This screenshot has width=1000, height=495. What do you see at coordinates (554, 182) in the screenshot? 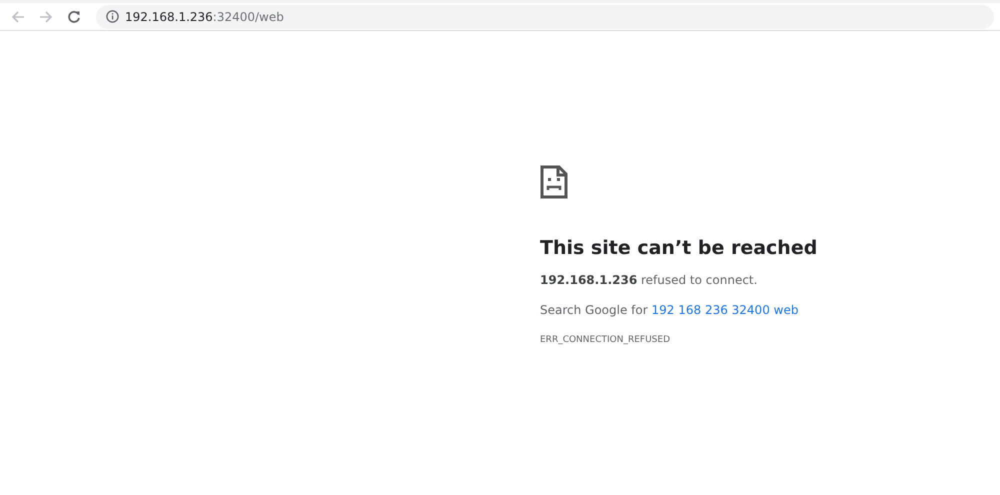
I see `sad-page-icon` at bounding box center [554, 182].